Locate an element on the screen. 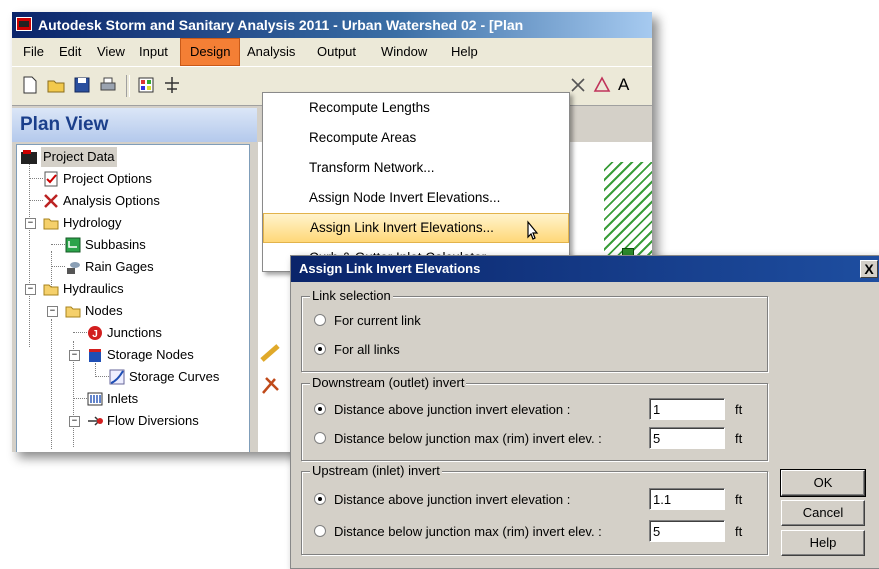 This screenshot has height=569, width=879. design-tool-icon is located at coordinates (271, 385).